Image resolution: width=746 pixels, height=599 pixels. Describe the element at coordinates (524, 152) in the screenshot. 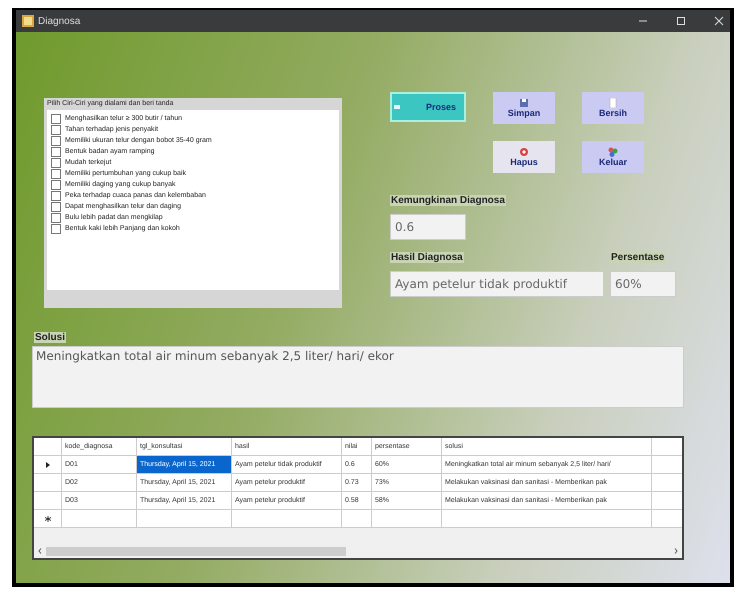

I see `ring-icon` at that location.